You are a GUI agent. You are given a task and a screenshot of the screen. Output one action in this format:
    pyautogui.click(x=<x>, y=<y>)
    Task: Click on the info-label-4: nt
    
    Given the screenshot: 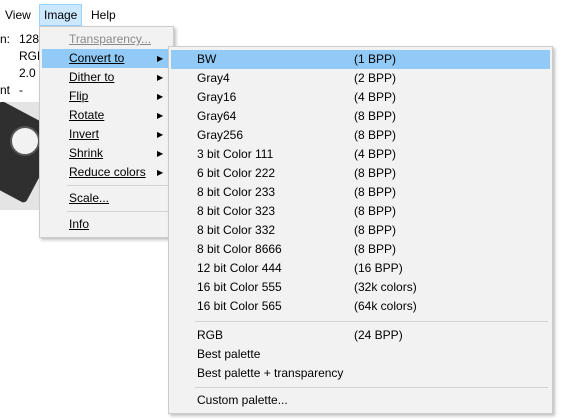 What is the action you would take?
    pyautogui.click(x=5, y=90)
    